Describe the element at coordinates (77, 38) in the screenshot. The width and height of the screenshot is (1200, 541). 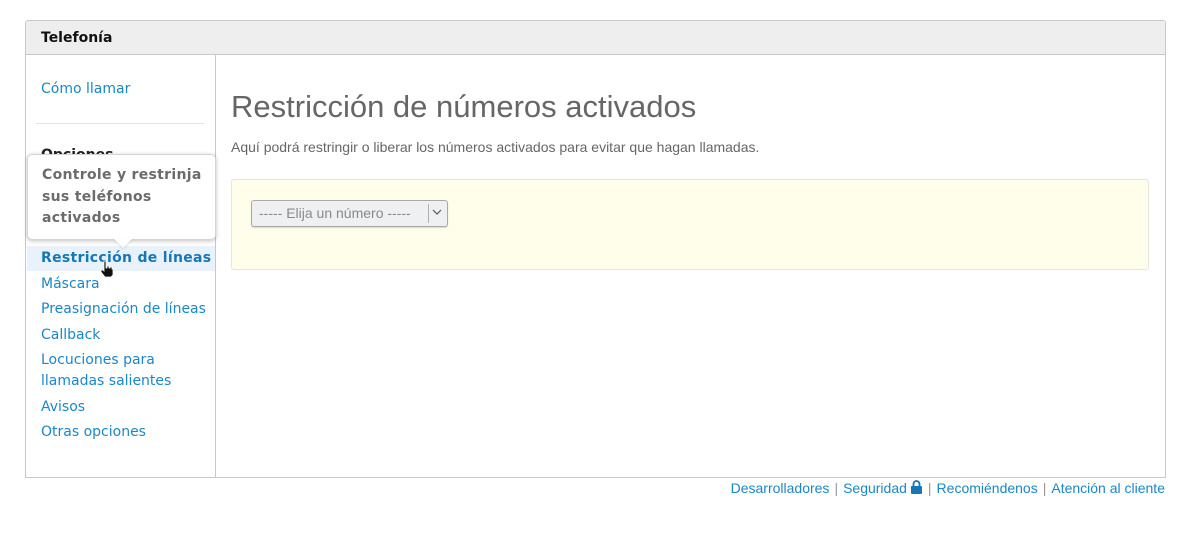
I see `panel-title: Telefonía` at that location.